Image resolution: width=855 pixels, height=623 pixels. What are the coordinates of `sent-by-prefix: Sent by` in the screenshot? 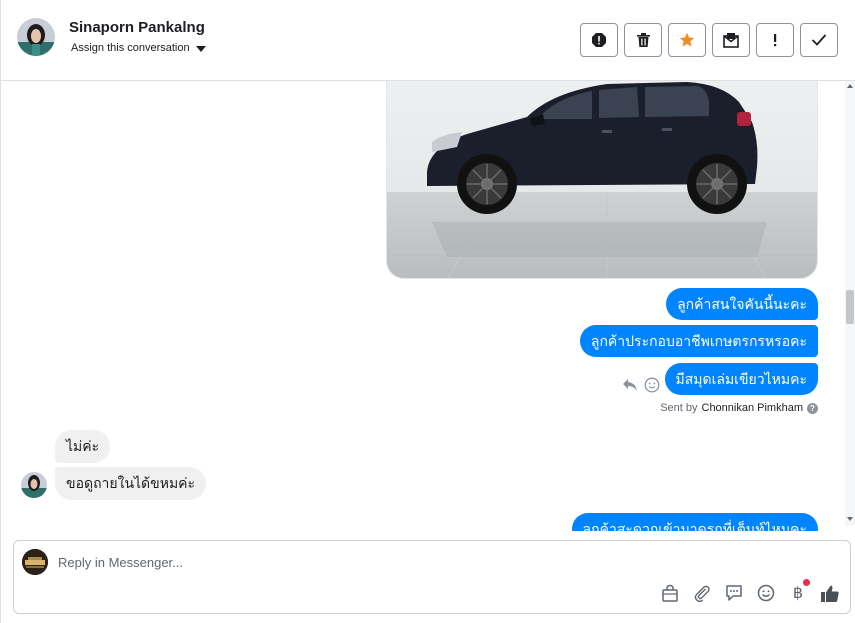 It's located at (679, 408).